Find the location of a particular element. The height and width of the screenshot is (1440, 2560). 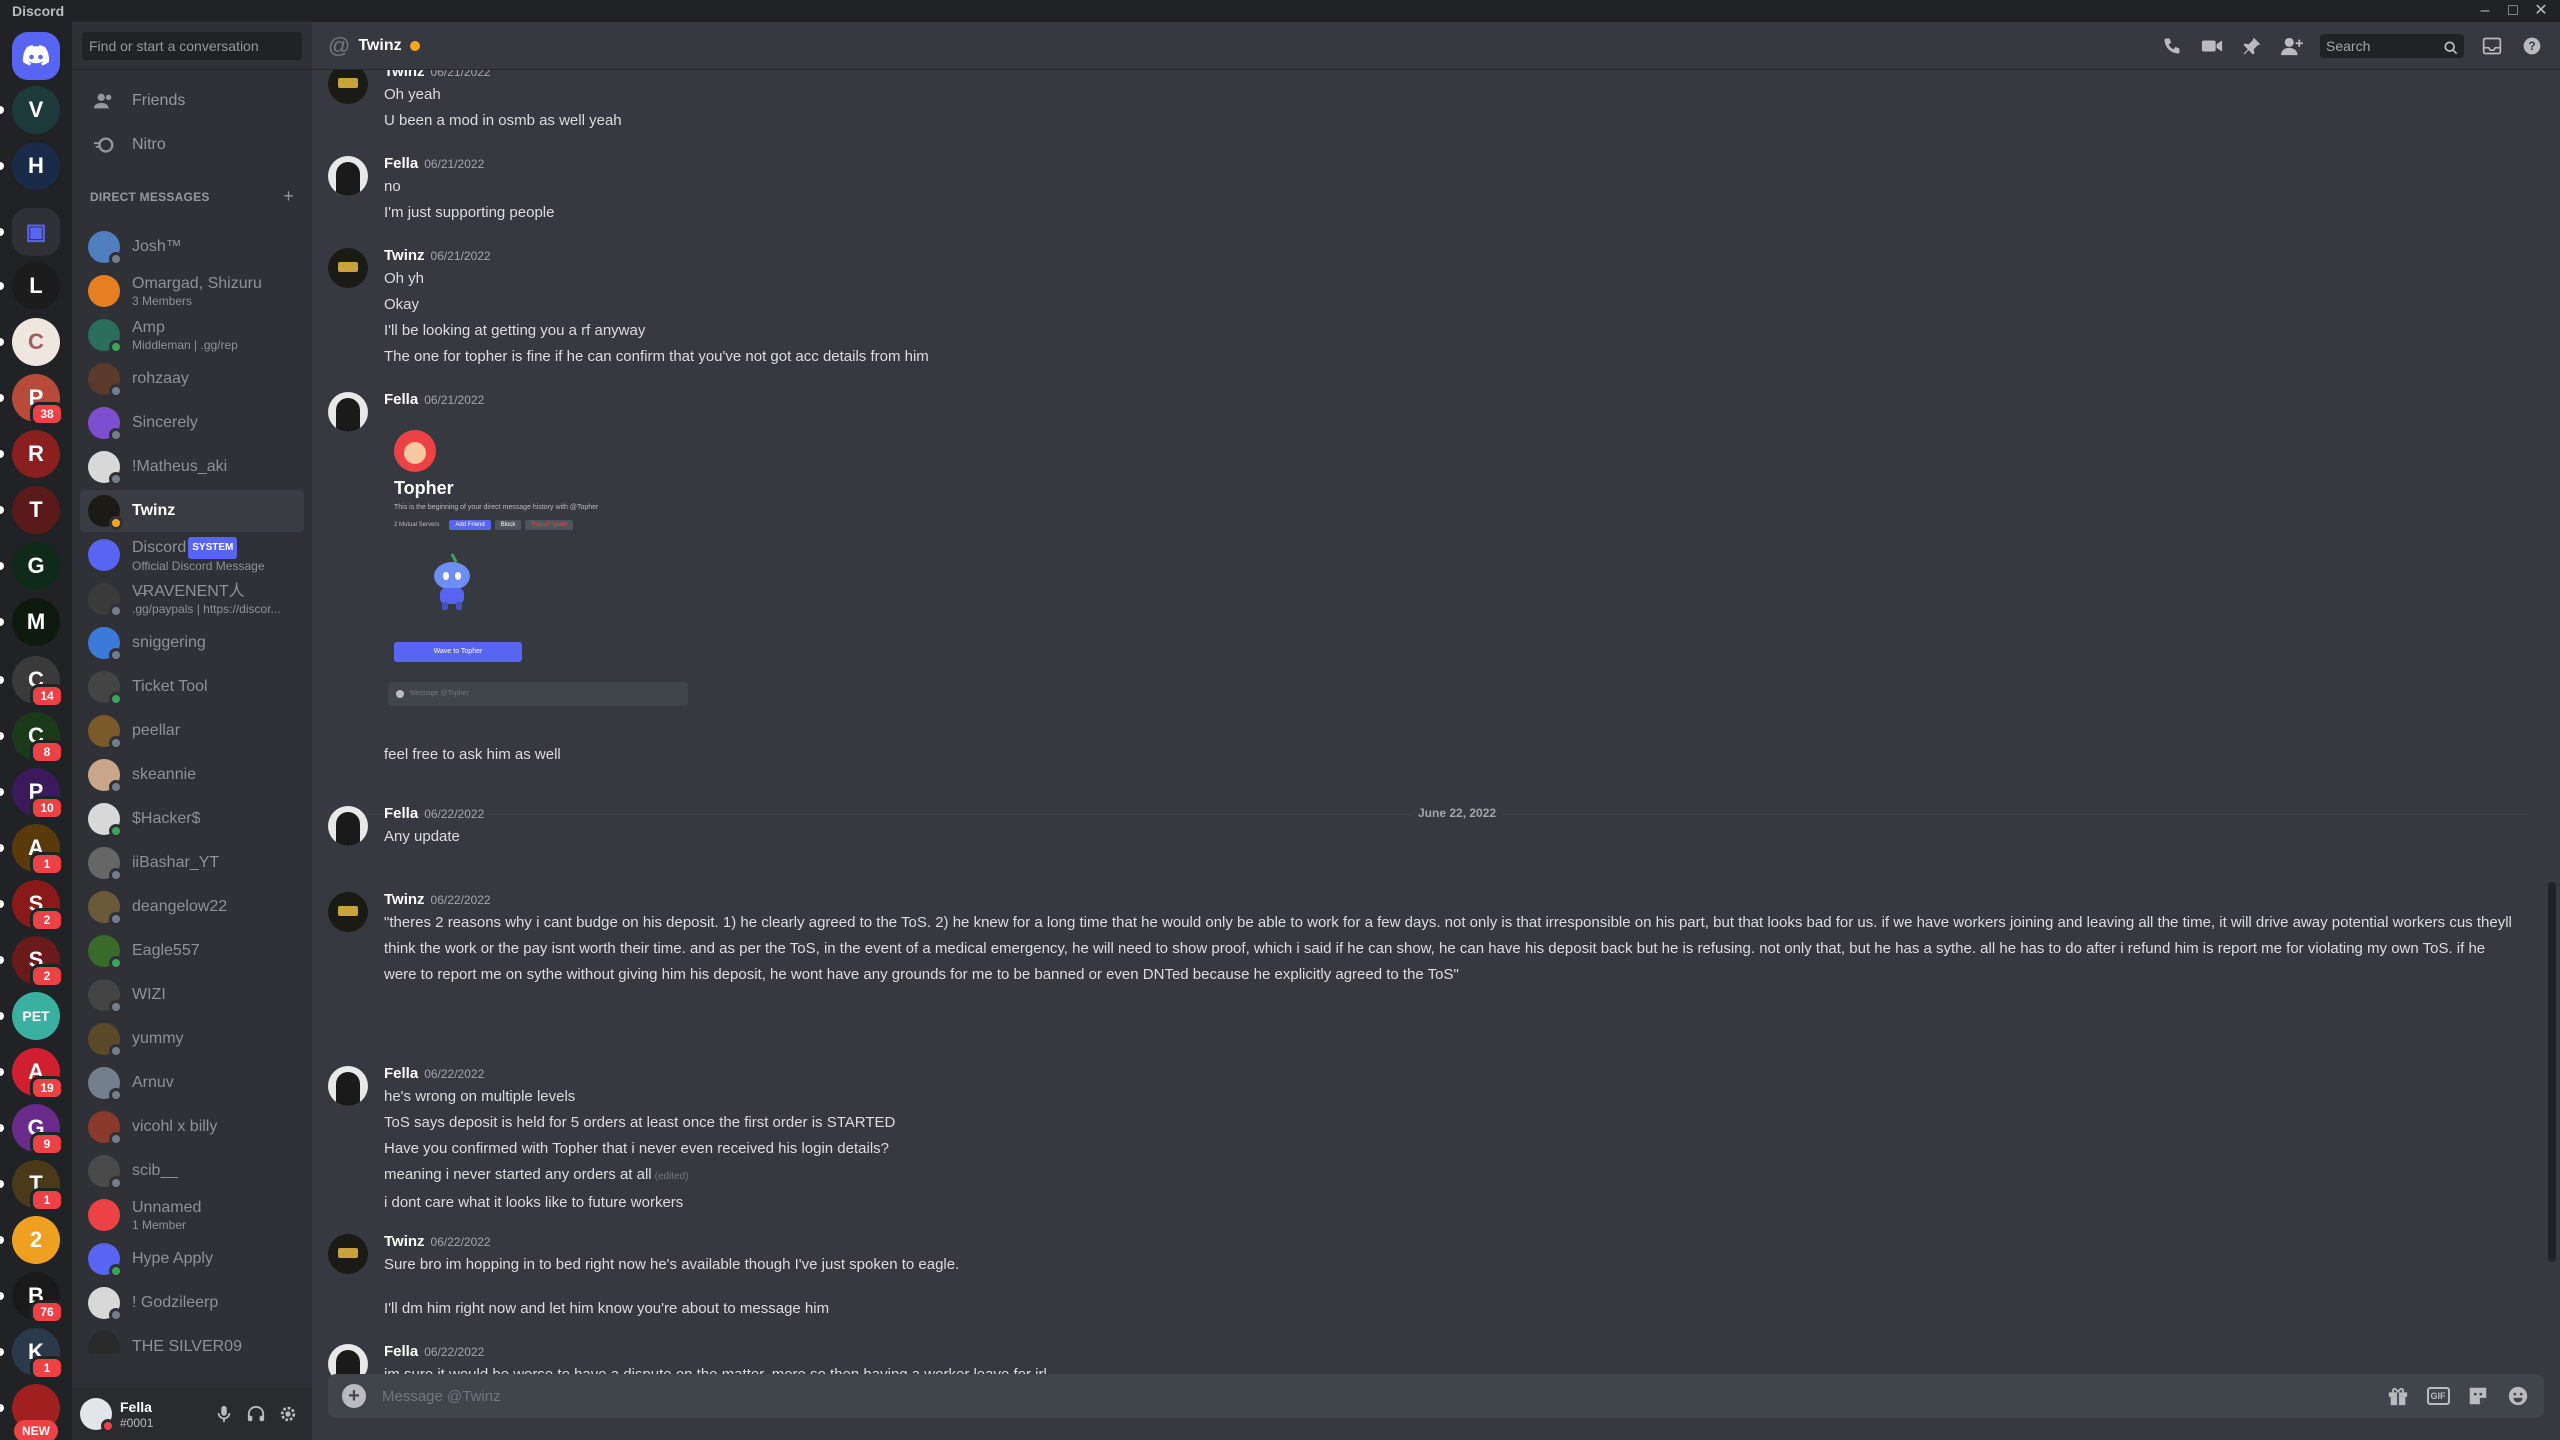

header-search-input: Search is located at coordinates (2392, 45).